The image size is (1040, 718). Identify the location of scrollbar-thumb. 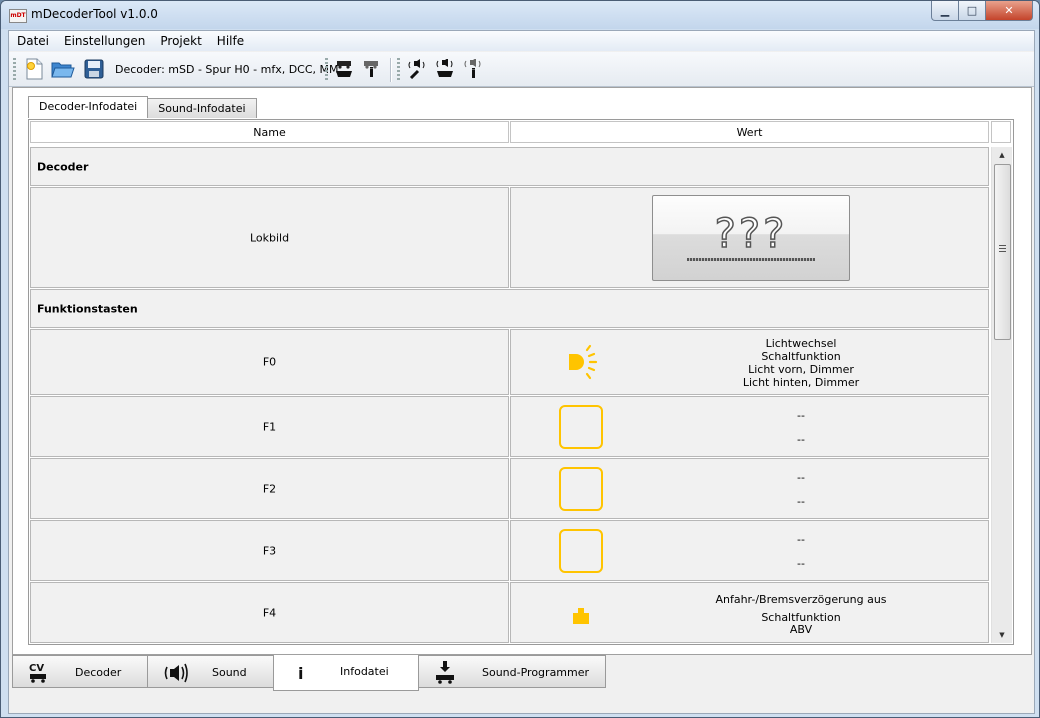
(1002, 252).